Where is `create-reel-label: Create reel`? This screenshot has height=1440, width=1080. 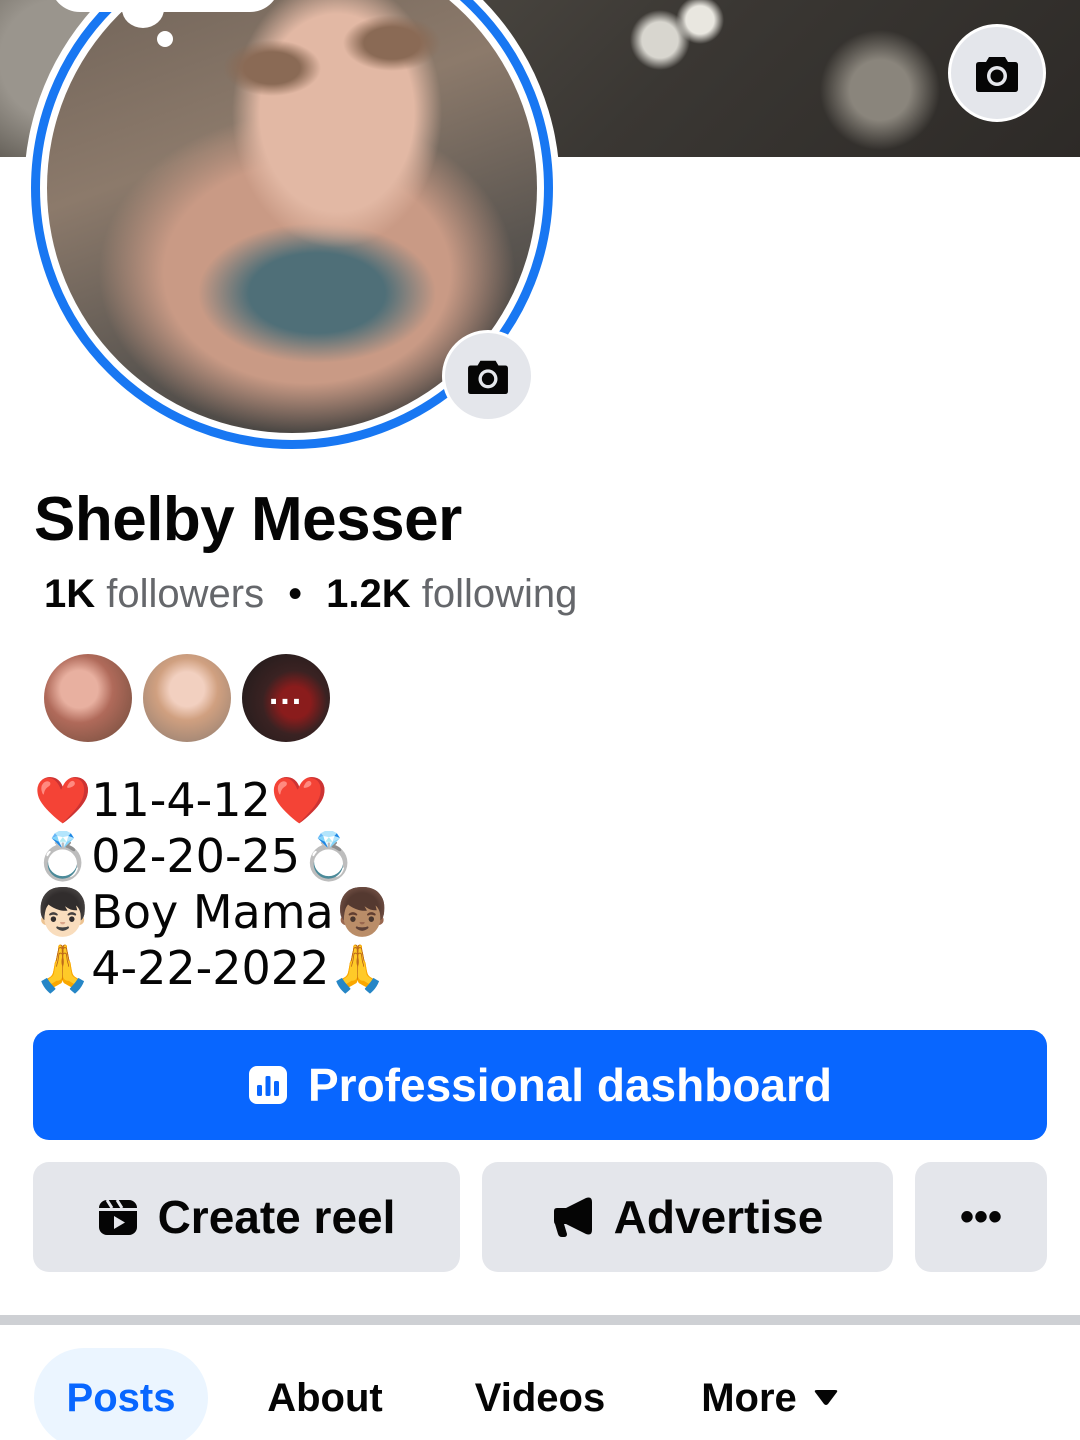
create-reel-label: Create reel is located at coordinates (276, 1217).